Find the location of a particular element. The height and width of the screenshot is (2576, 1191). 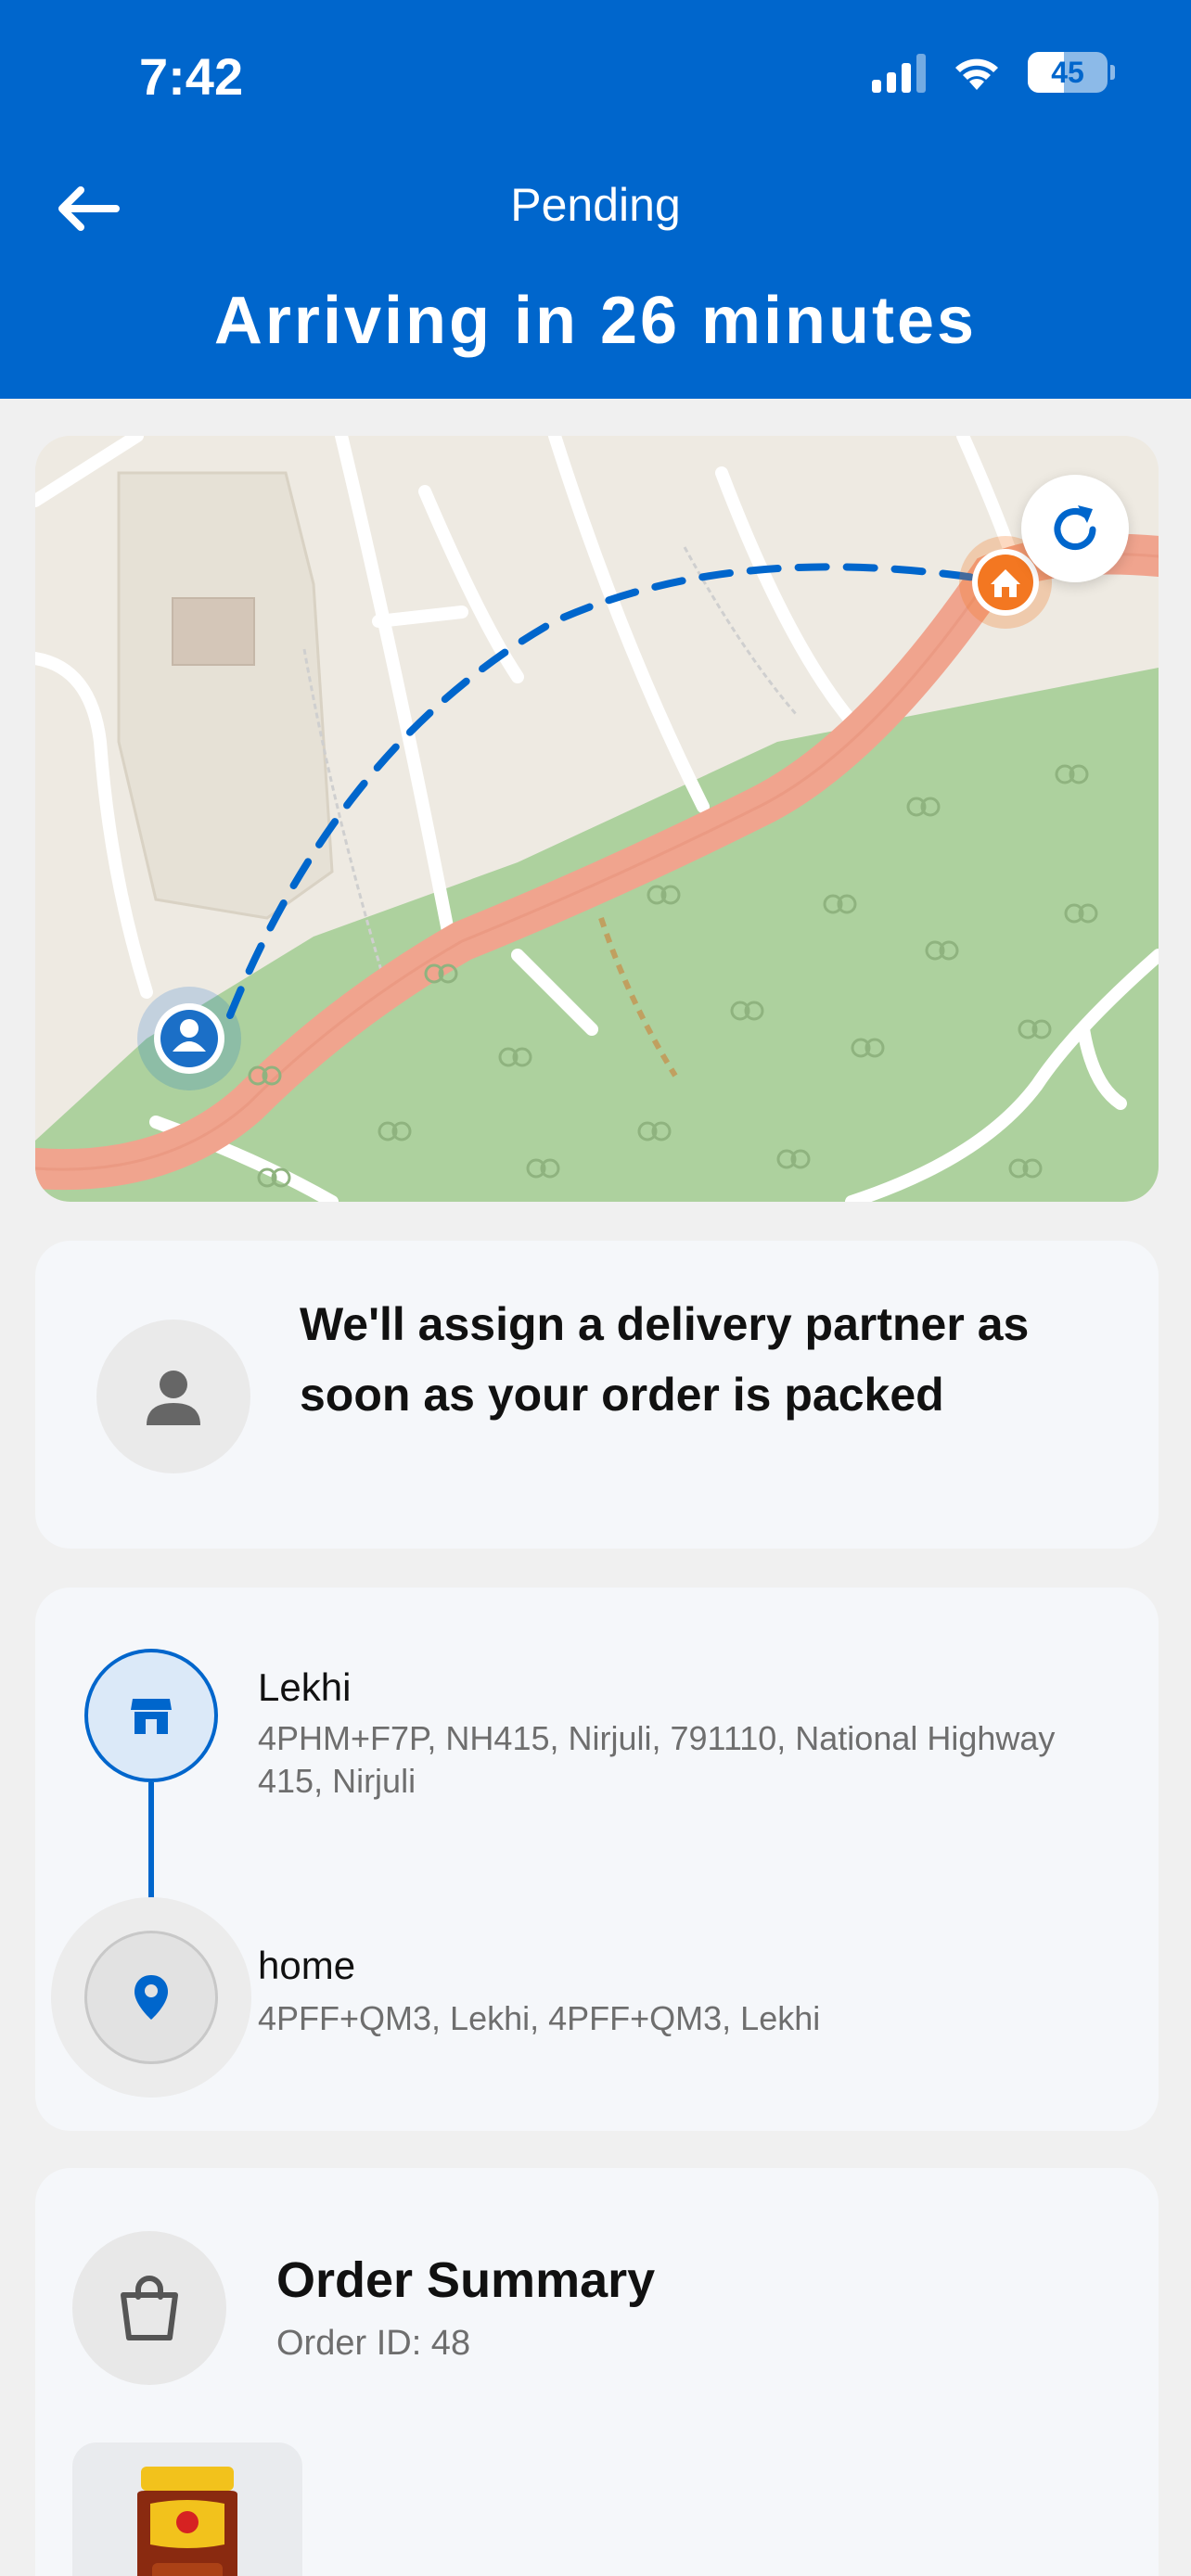

store-marker is located at coordinates (151, 1715).